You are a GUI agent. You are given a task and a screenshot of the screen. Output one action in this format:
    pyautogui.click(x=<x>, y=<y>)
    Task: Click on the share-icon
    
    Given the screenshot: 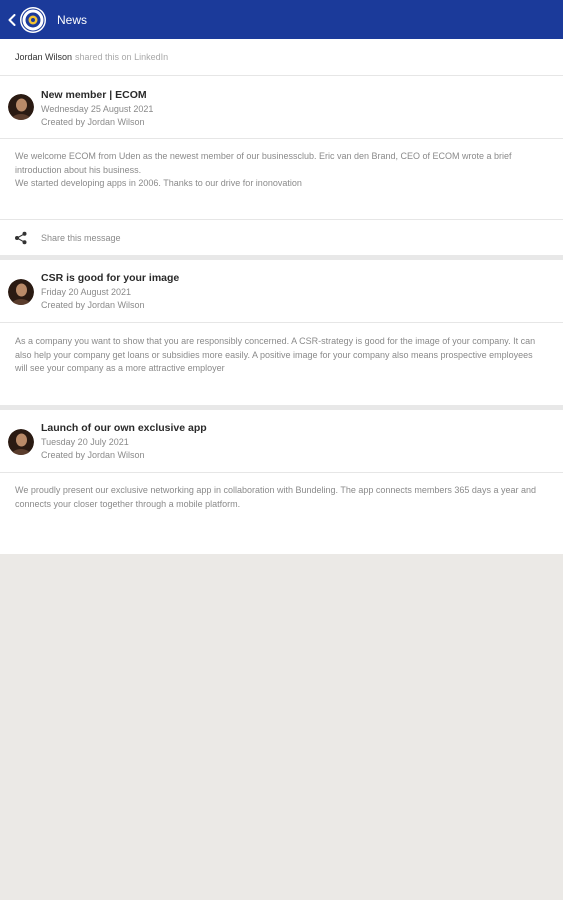 What is the action you would take?
    pyautogui.click(x=21, y=238)
    